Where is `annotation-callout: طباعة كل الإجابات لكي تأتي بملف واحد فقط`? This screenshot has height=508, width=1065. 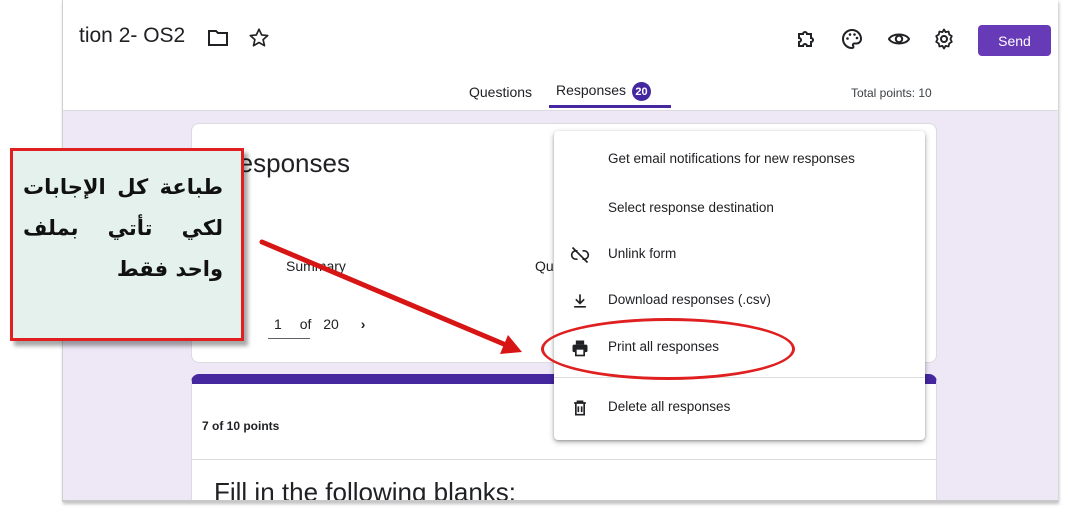
annotation-callout: طباعة كل الإجابات لكي تأتي بملف واحد فقط is located at coordinates (127, 244).